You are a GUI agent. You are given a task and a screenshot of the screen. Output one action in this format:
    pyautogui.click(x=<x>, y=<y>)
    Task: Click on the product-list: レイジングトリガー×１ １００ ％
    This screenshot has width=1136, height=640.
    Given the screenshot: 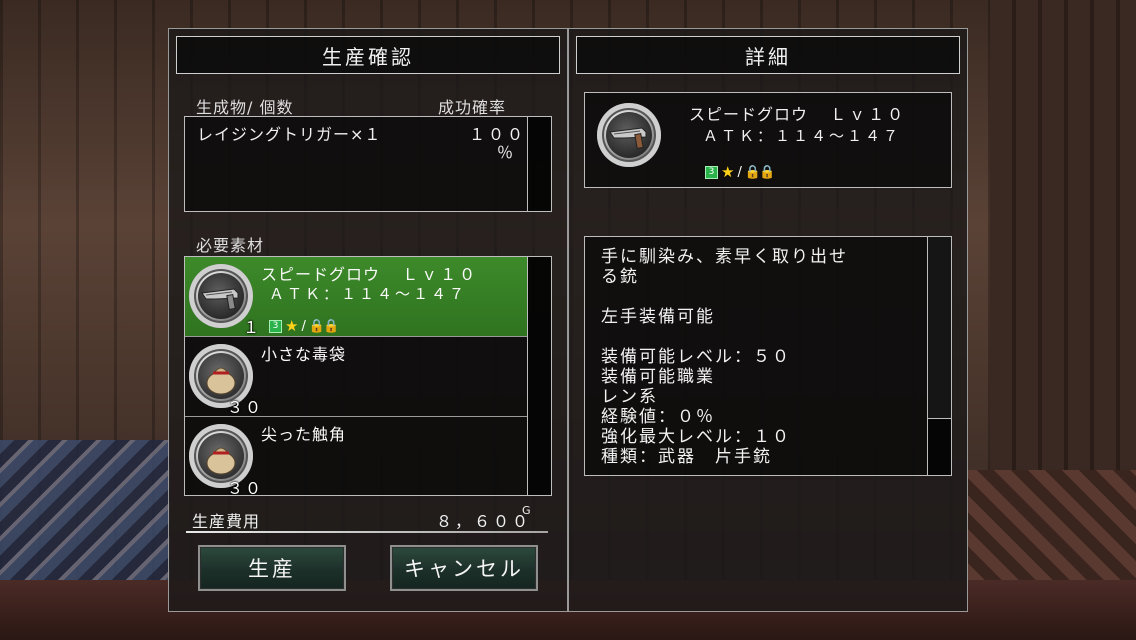 What is the action you would take?
    pyautogui.click(x=368, y=164)
    